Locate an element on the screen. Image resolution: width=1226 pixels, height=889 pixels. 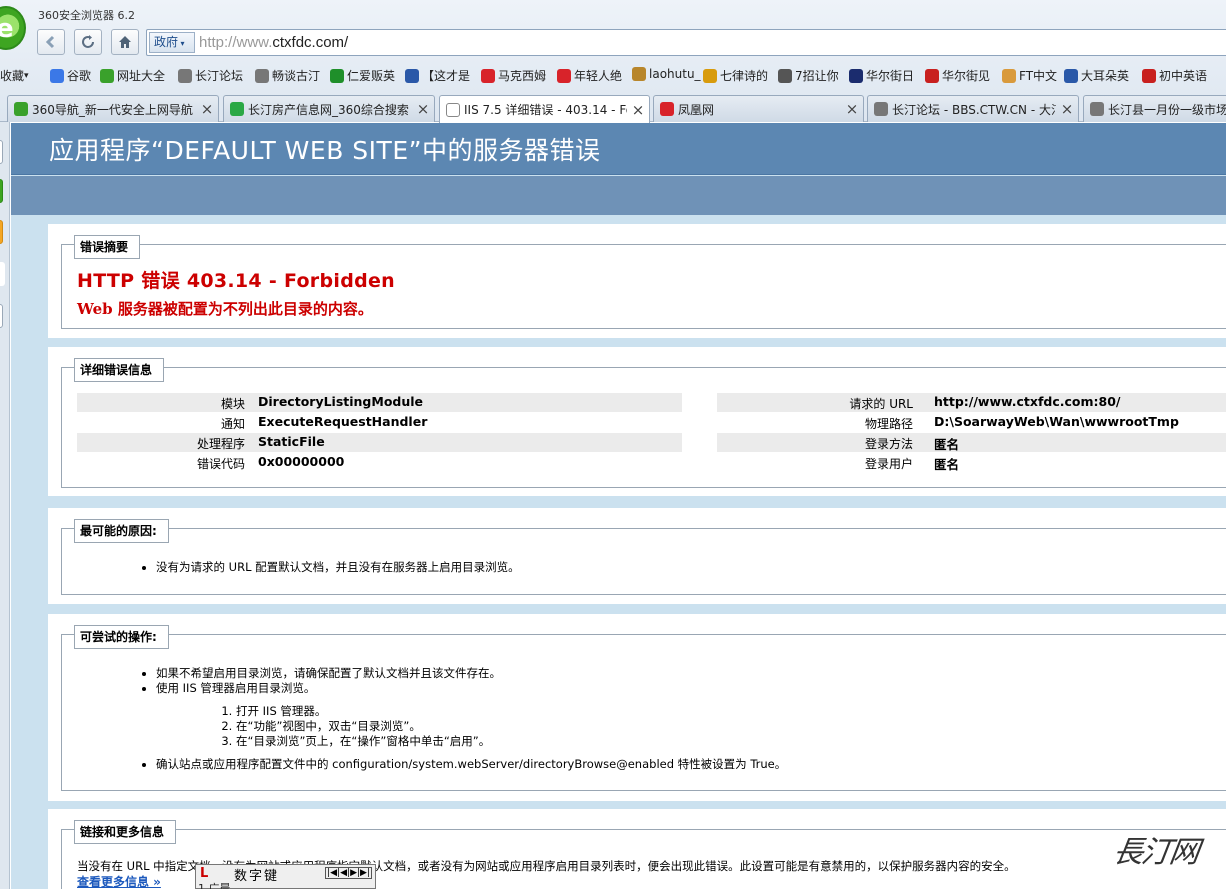
home-icon is located at coordinates (125, 42).